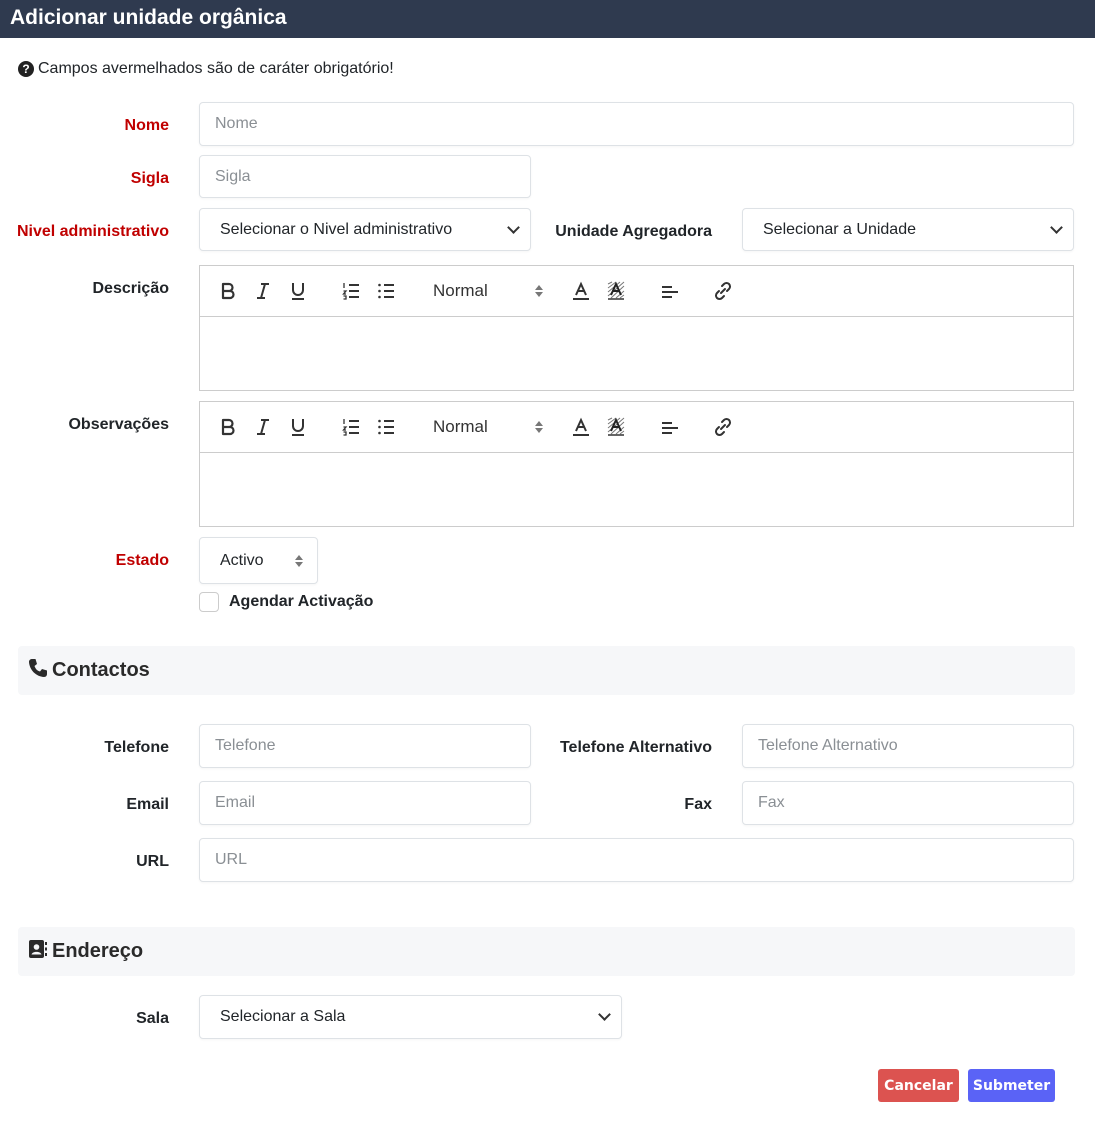 The width and height of the screenshot is (1095, 1133). I want to click on url-label: URL, so click(152, 861).